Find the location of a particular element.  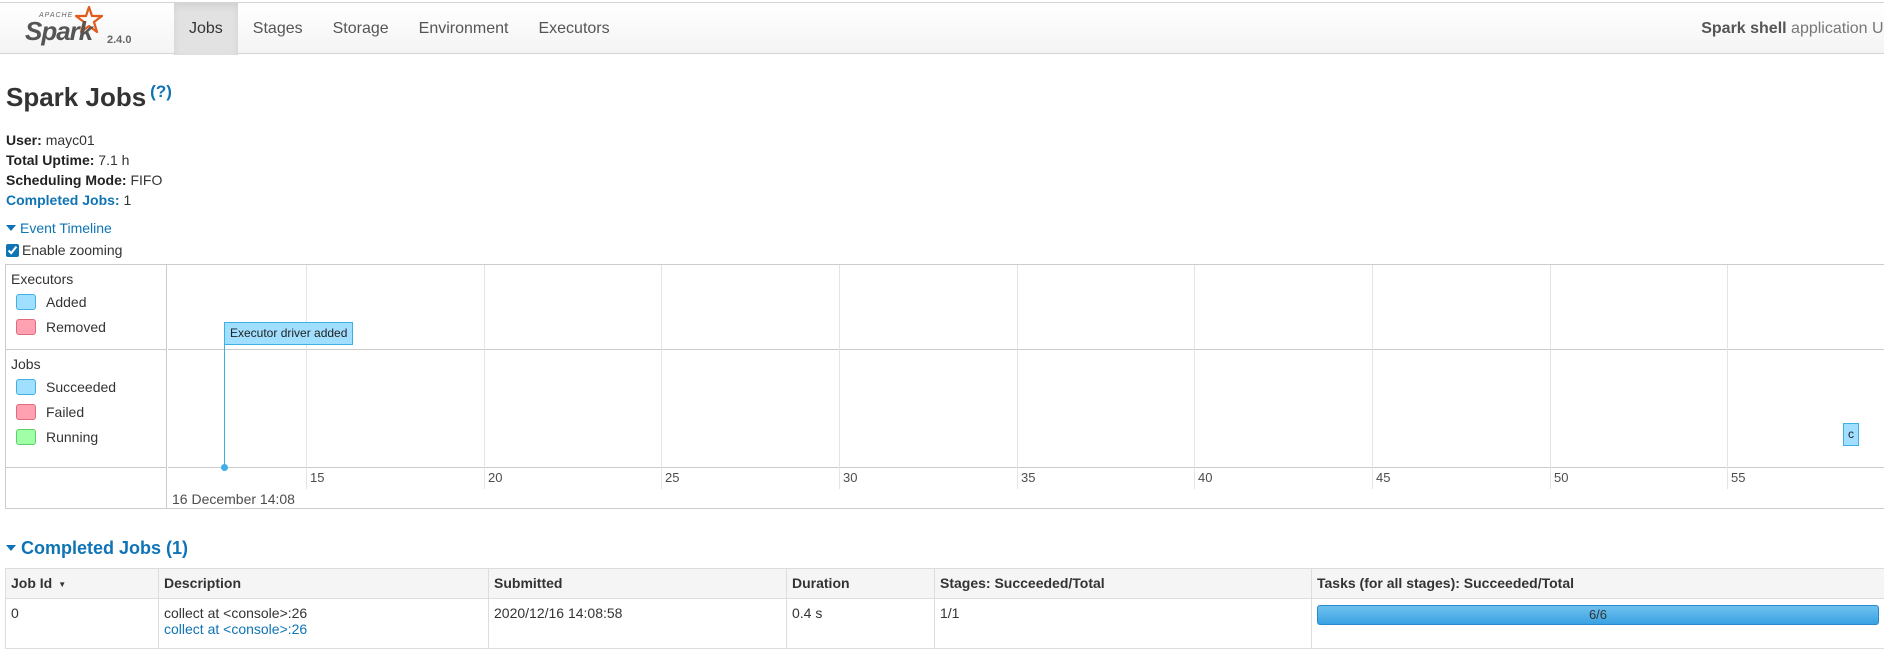

spark-logo: APACHE Spark 2.4.0 is located at coordinates (85, 29).